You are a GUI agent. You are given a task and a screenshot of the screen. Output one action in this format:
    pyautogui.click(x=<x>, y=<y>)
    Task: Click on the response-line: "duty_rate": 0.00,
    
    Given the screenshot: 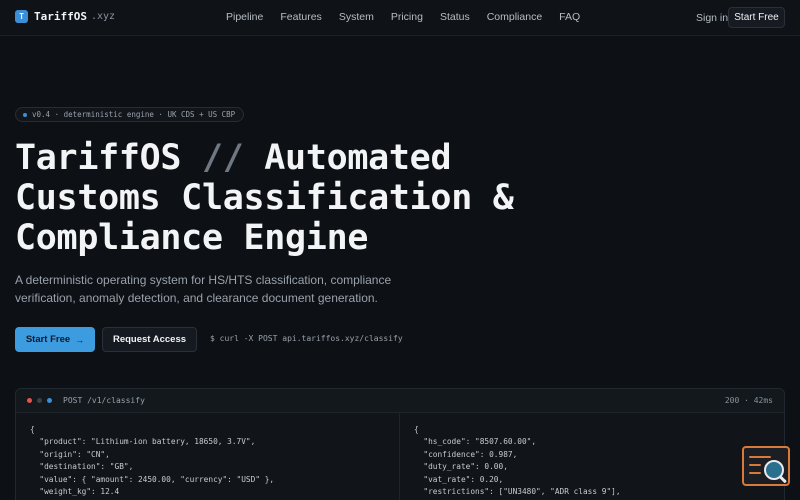 What is the action you would take?
    pyautogui.click(x=461, y=467)
    